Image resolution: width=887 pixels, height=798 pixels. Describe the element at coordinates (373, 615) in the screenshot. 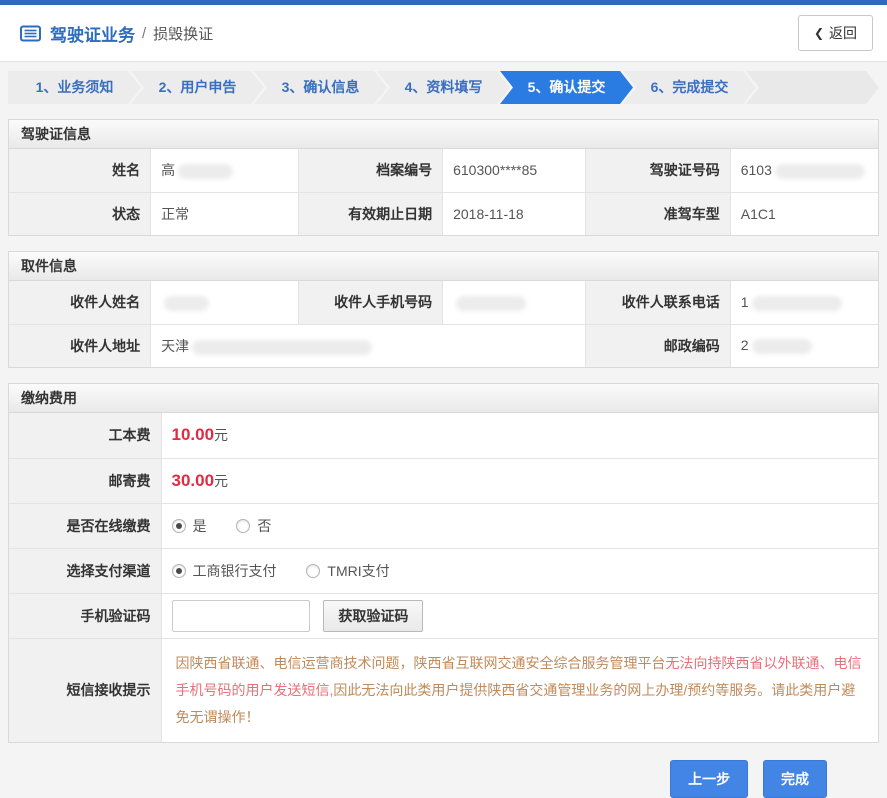

I see `get-sms-code-button: 获取验证码` at that location.